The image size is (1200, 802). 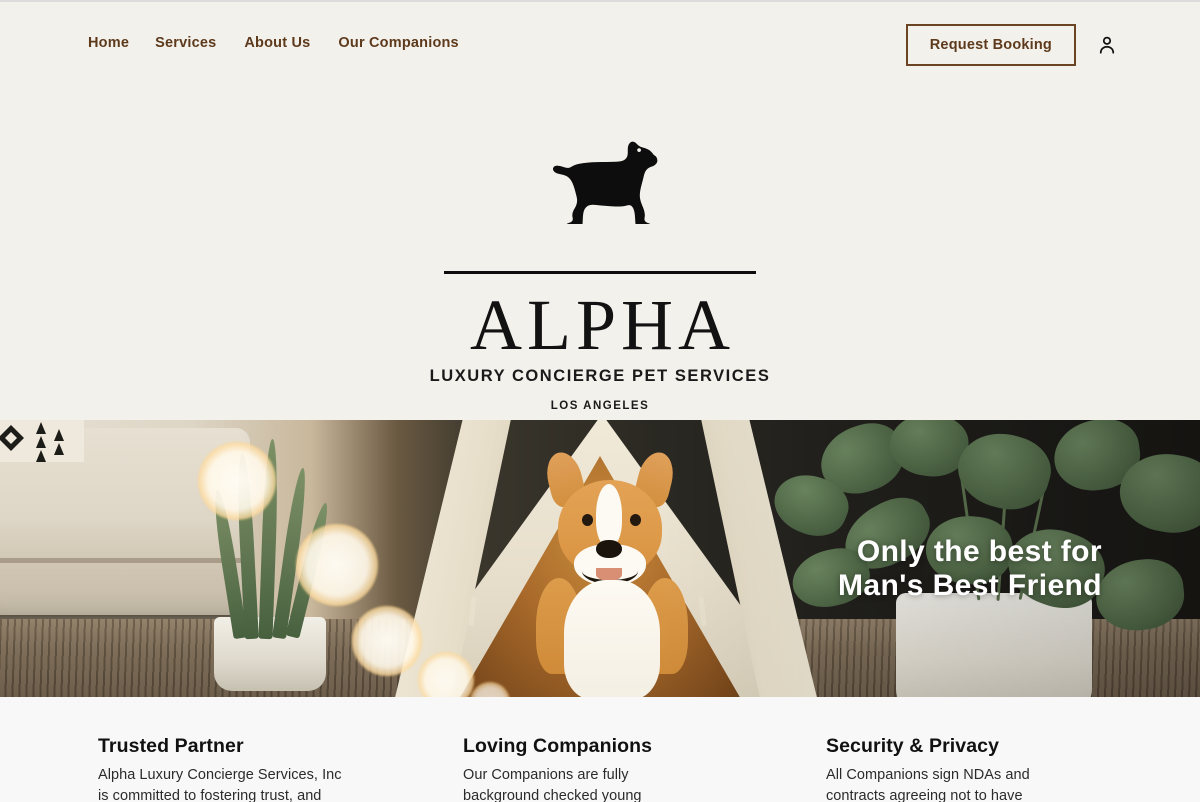 What do you see at coordinates (600, 406) in the screenshot?
I see `logo-city: LOS ANGELES` at bounding box center [600, 406].